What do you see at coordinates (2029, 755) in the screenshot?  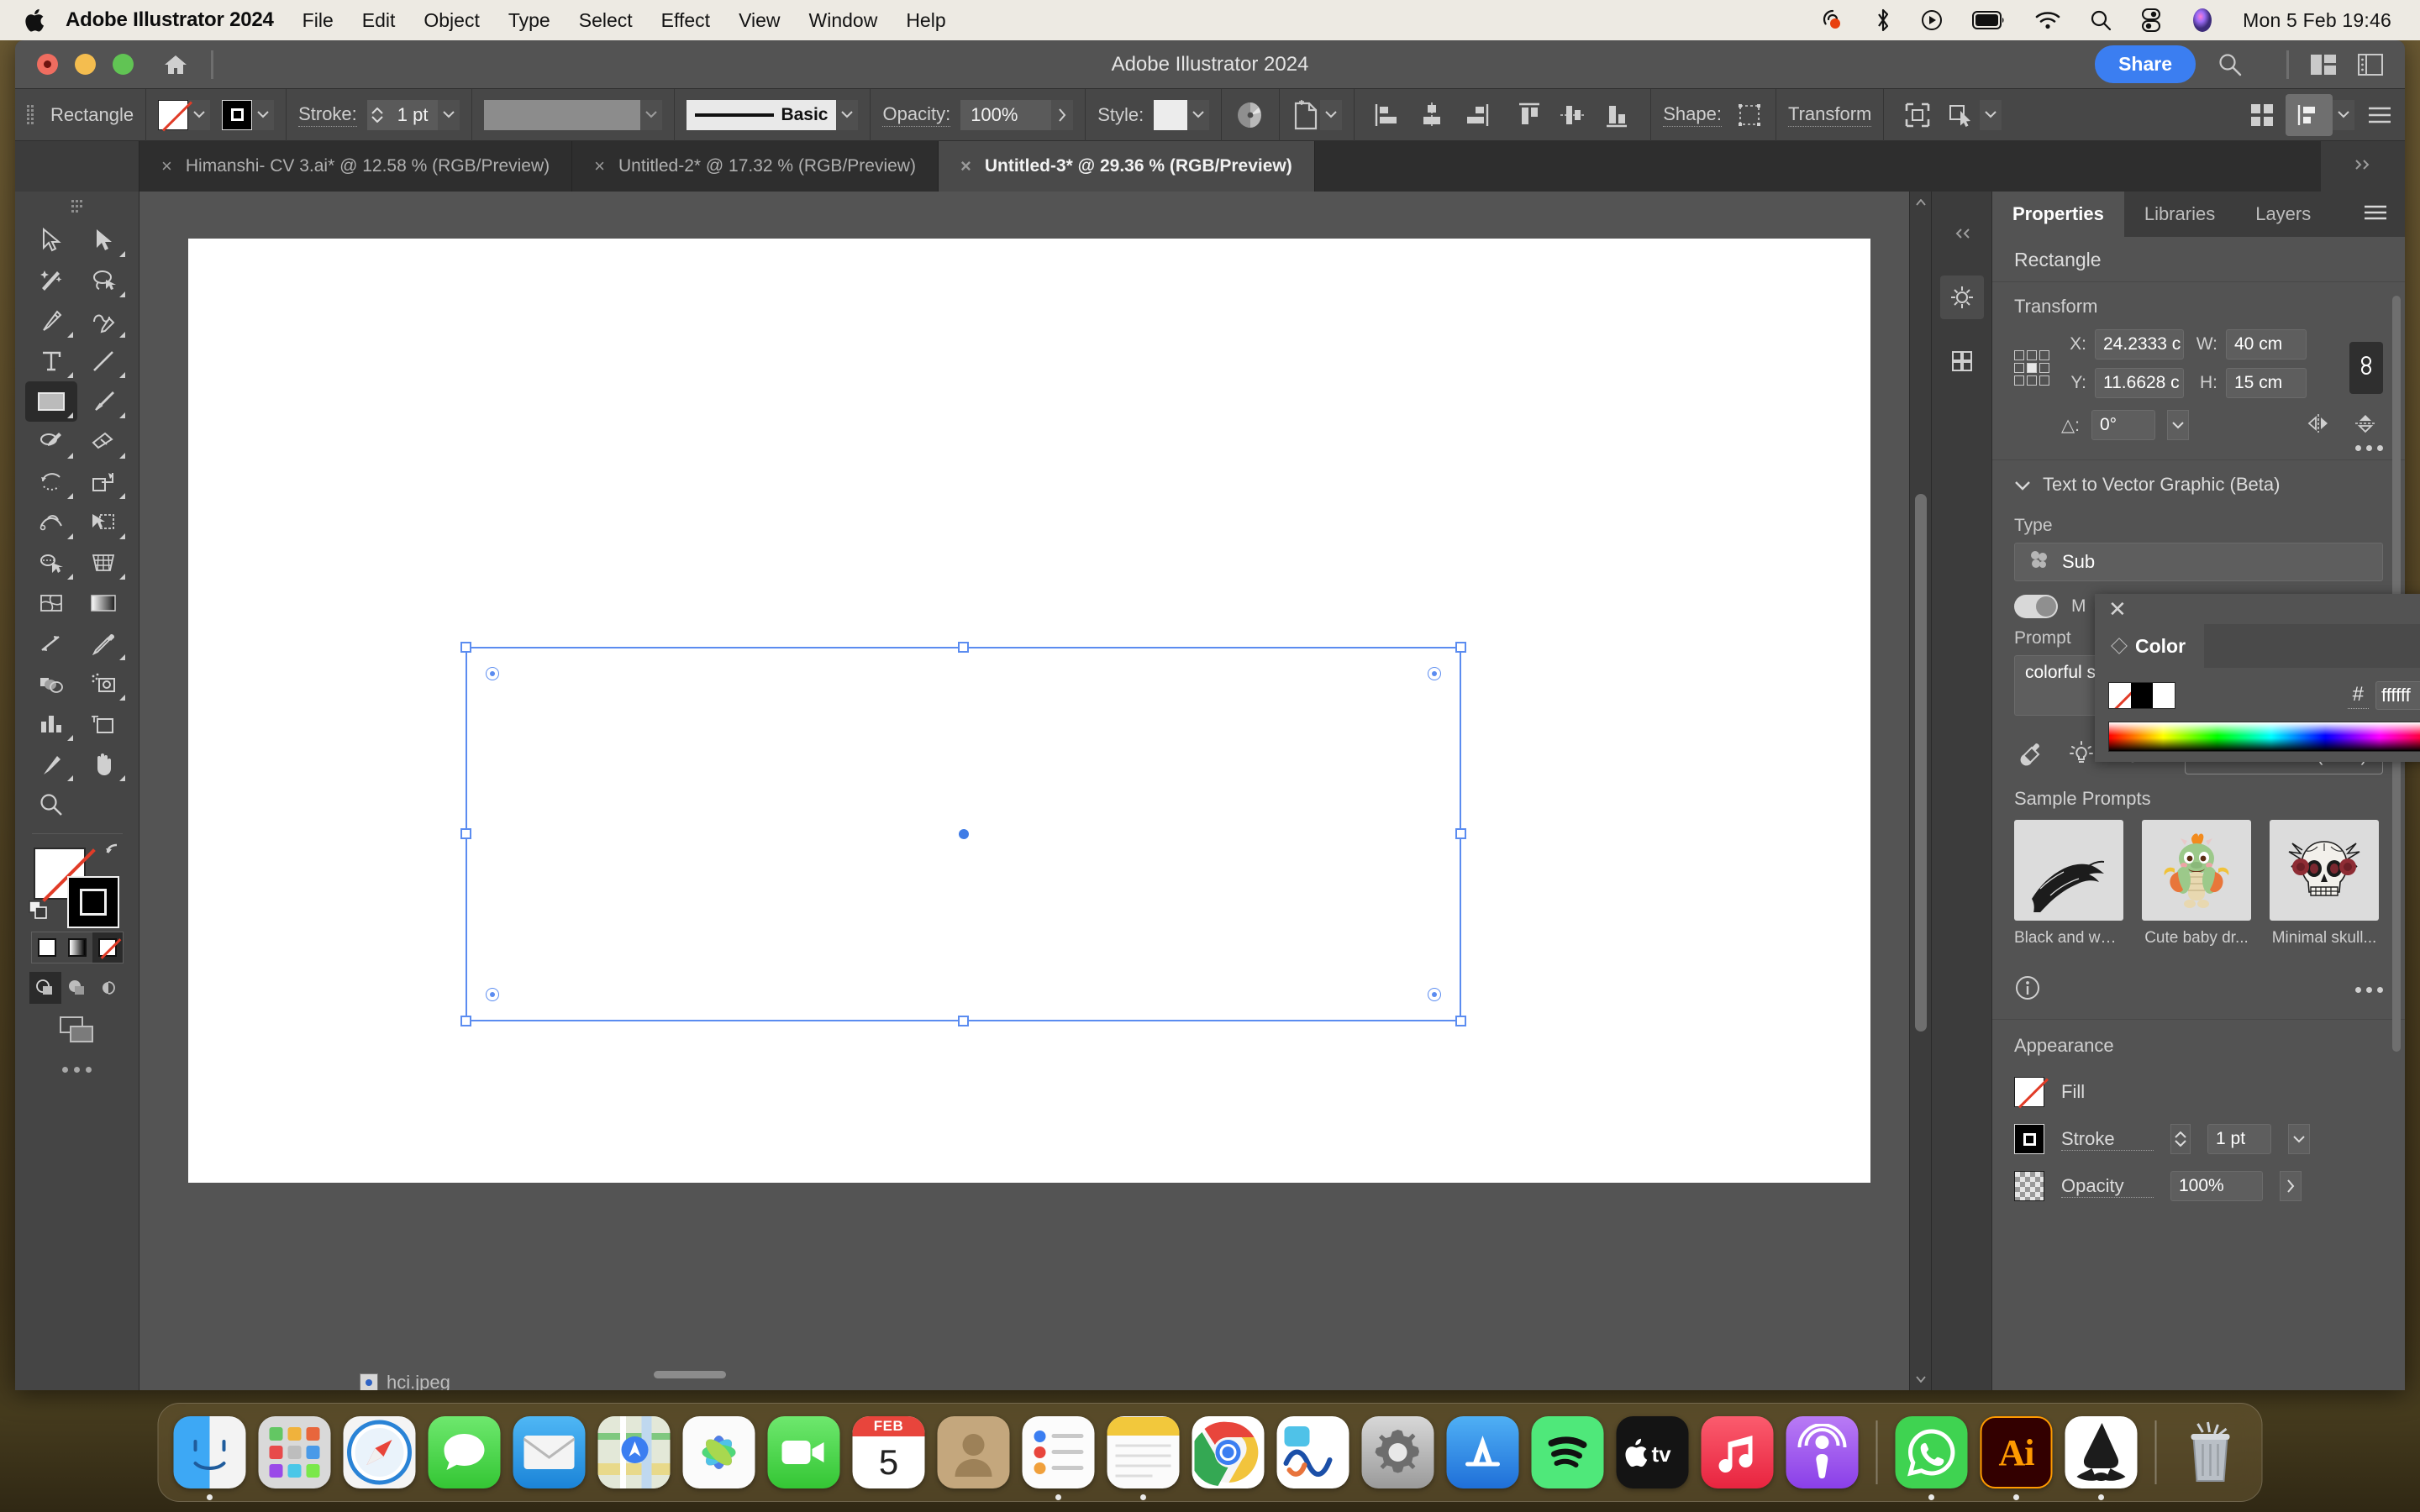 I see `eyedropper-reference-icon` at bounding box center [2029, 755].